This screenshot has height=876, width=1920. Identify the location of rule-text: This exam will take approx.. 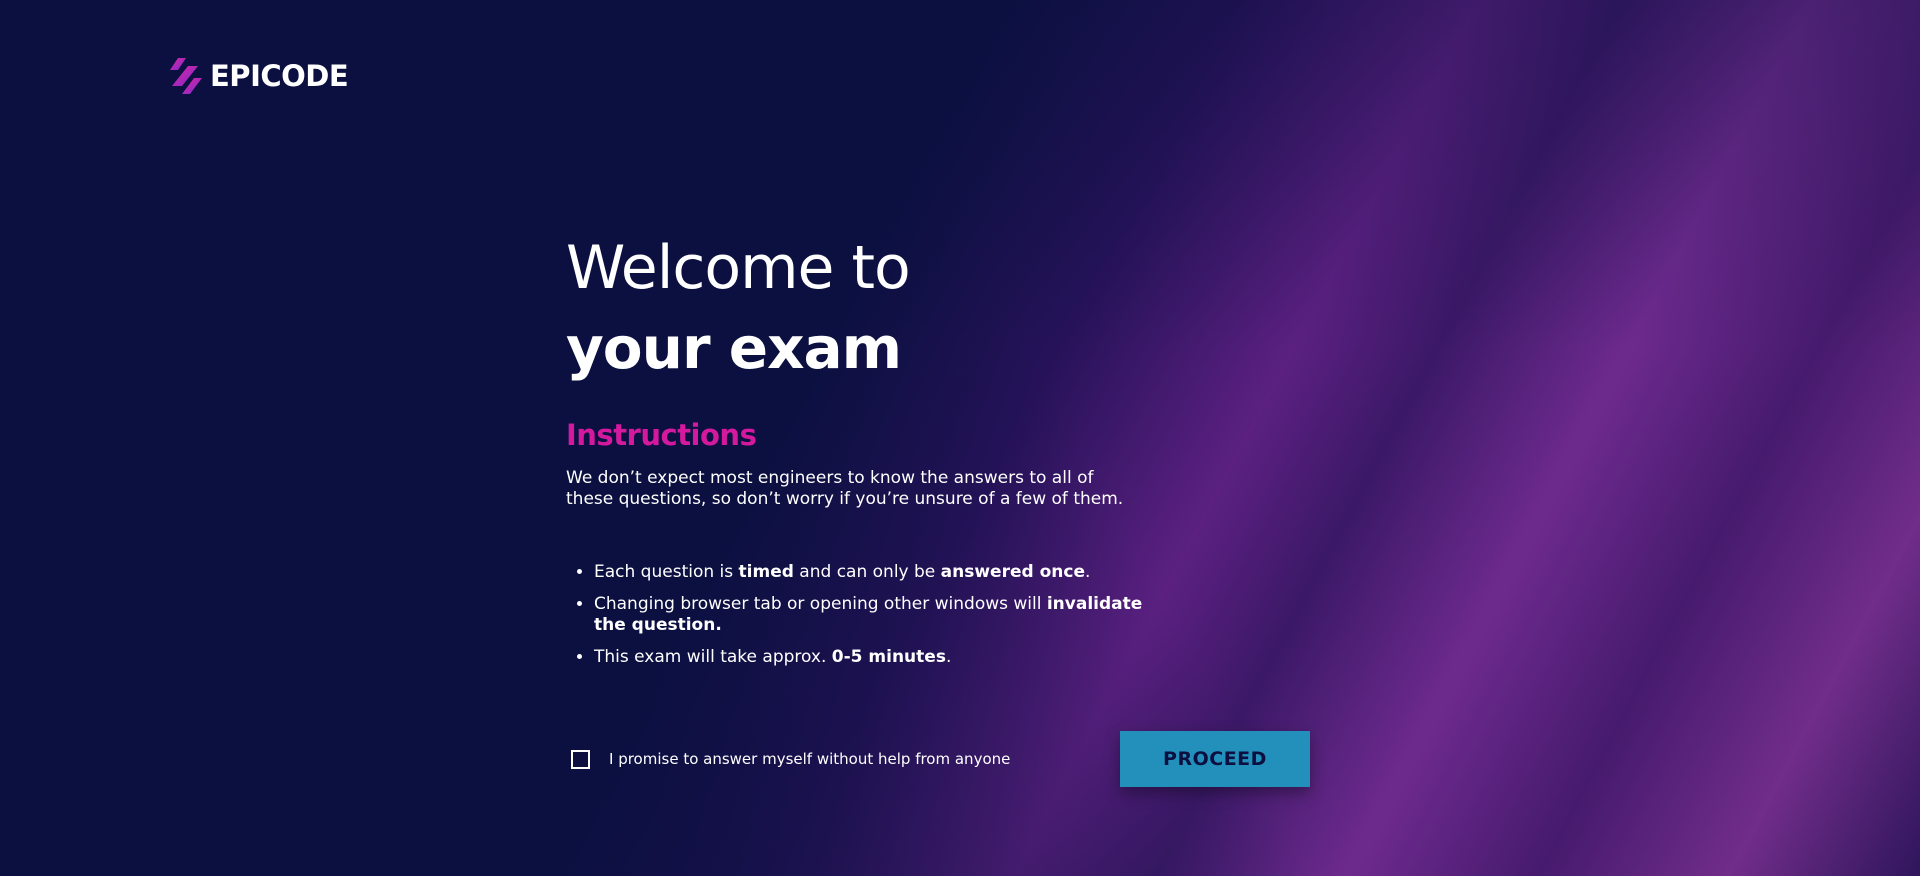
(713, 657).